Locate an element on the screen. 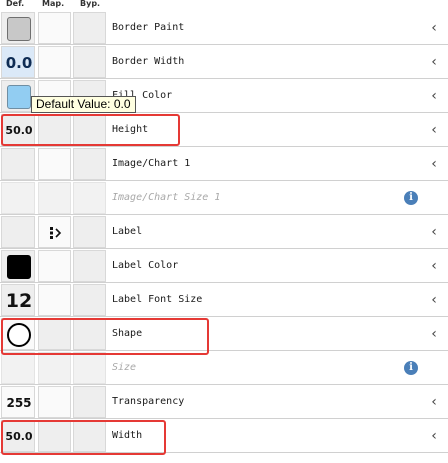  property-label: Label Font Size is located at coordinates (157, 299).